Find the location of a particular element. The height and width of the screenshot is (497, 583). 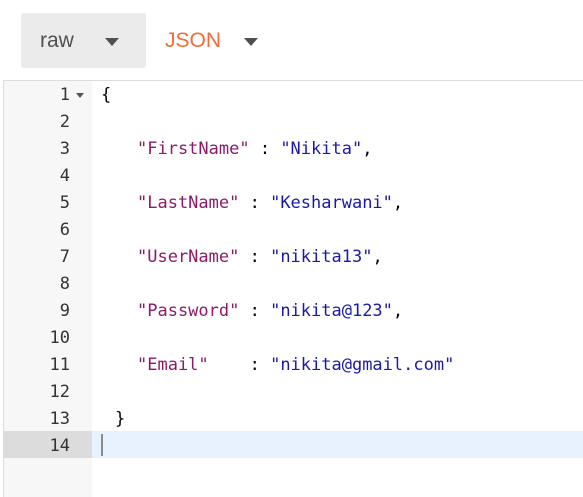

code-line-email: "Email" : "nikita@gmail.com" is located at coordinates (295, 365).